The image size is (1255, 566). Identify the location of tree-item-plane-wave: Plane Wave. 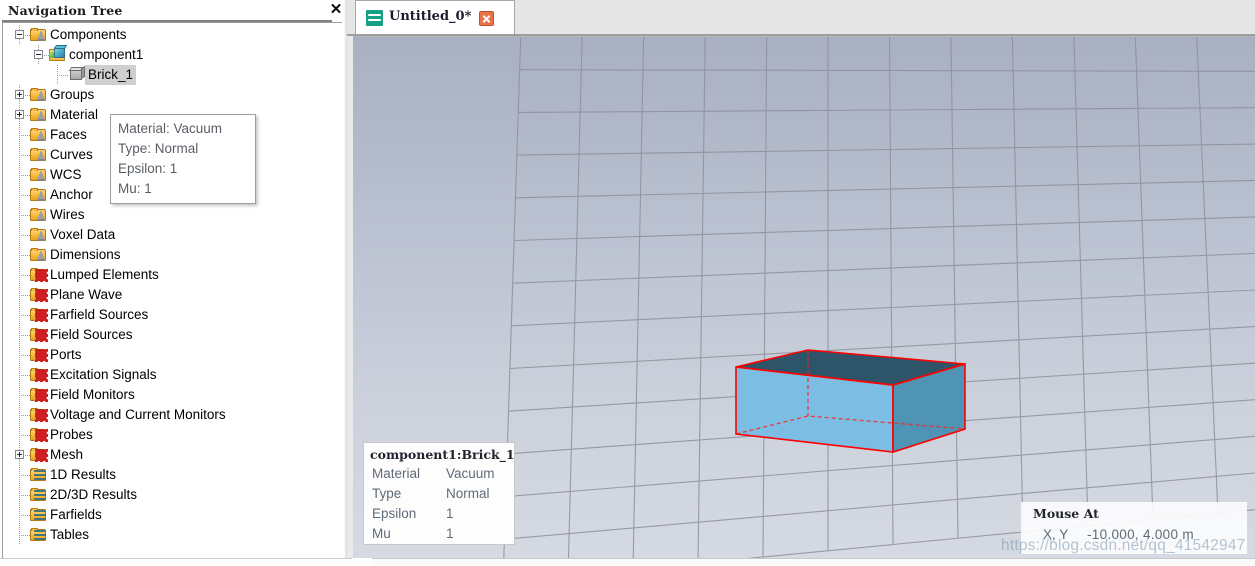
(172, 295).